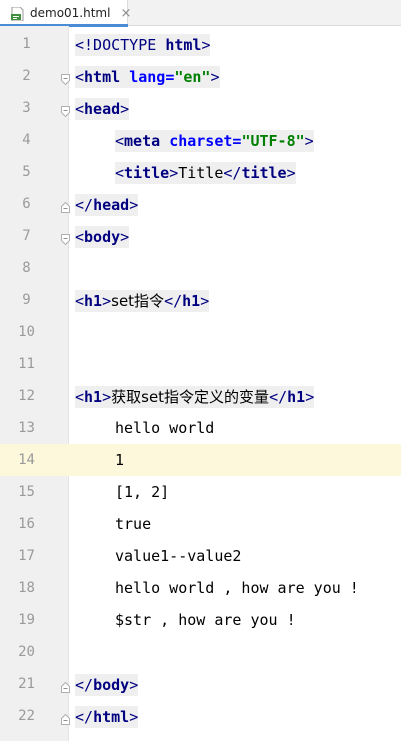 The height and width of the screenshot is (741, 401). Describe the element at coordinates (165, 428) in the screenshot. I see `code-text: hello world` at that location.